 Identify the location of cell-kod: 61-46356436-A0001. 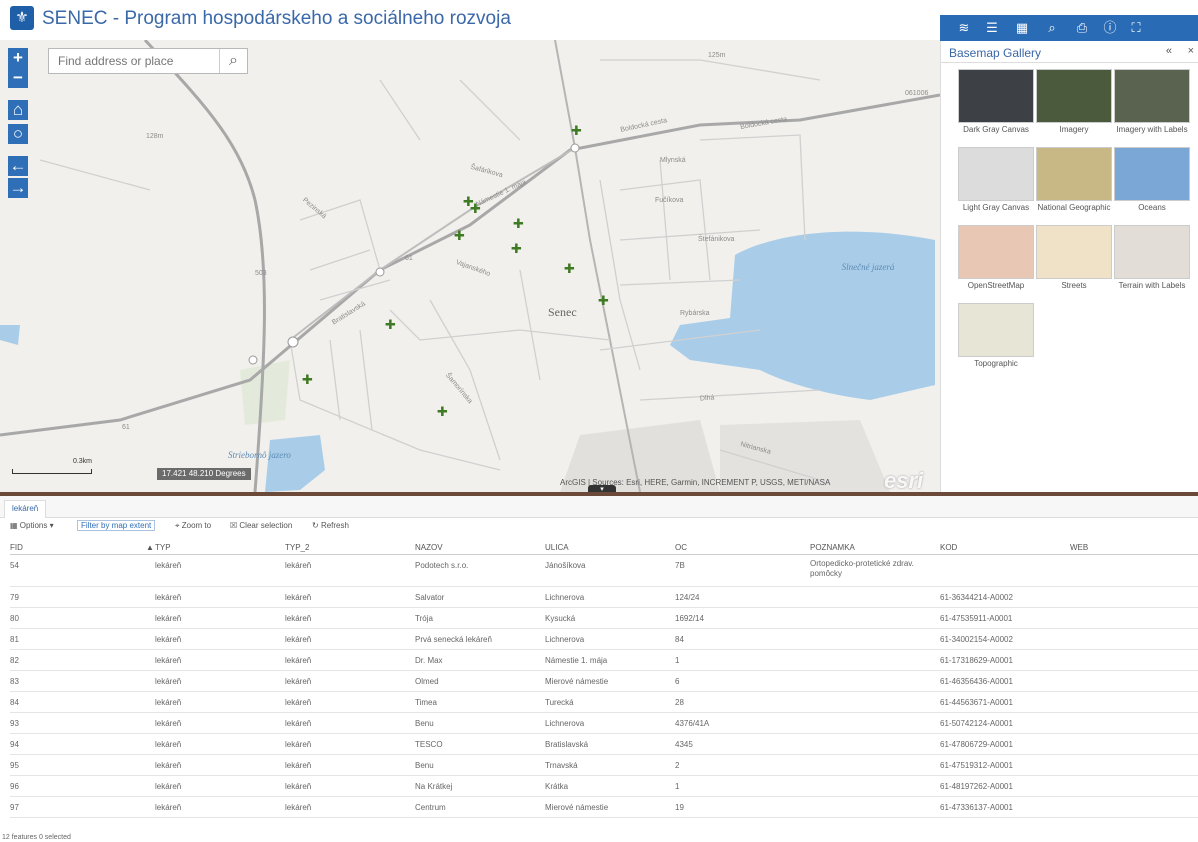
(976, 681).